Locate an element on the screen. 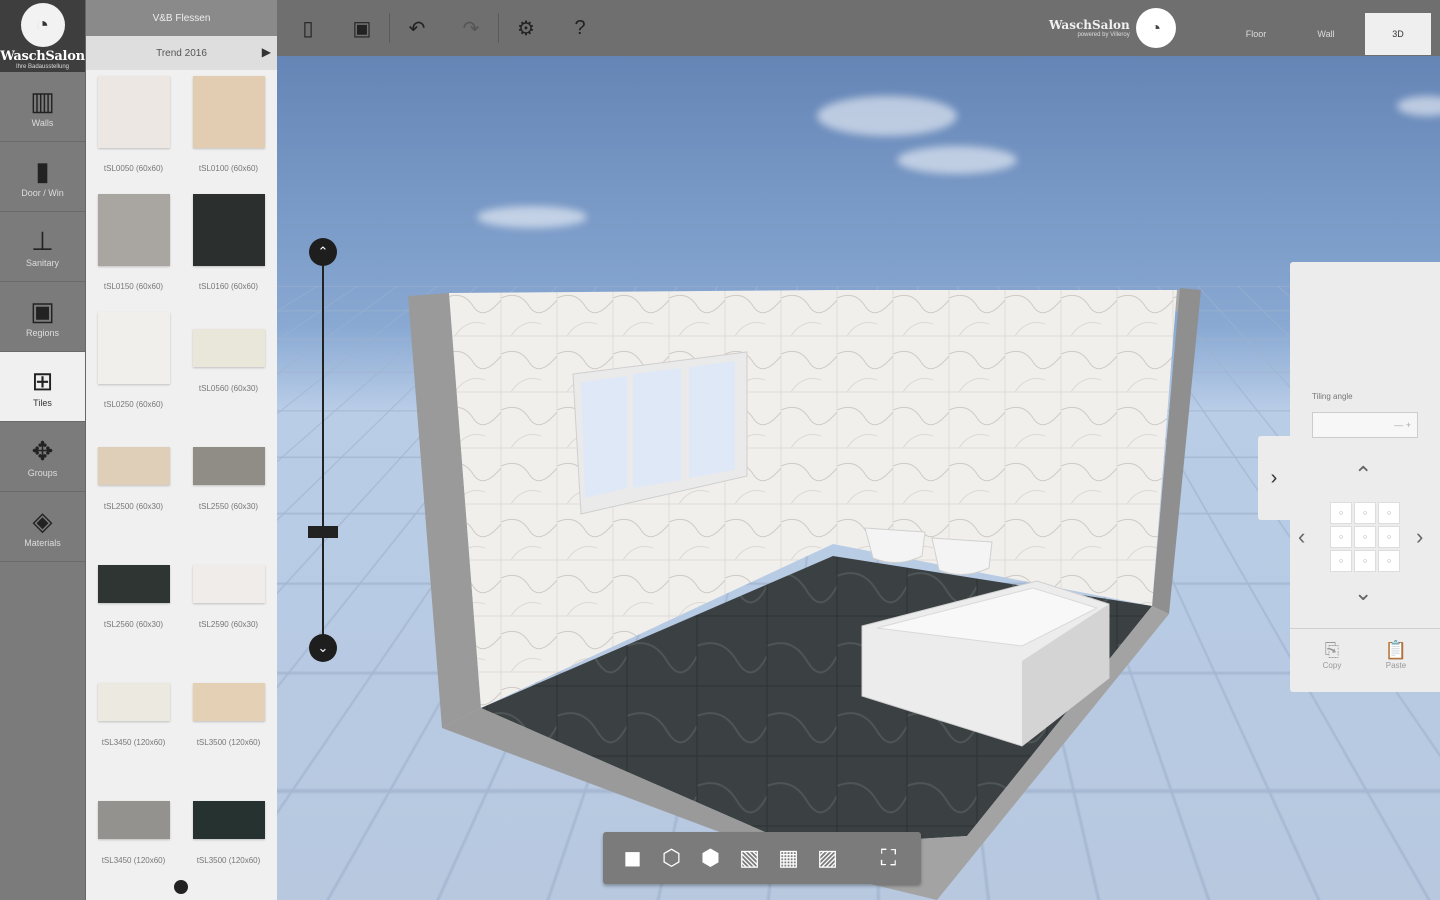 This screenshot has height=900, width=1440. tiling-angle-label: Tiling angle is located at coordinates (1332, 396).